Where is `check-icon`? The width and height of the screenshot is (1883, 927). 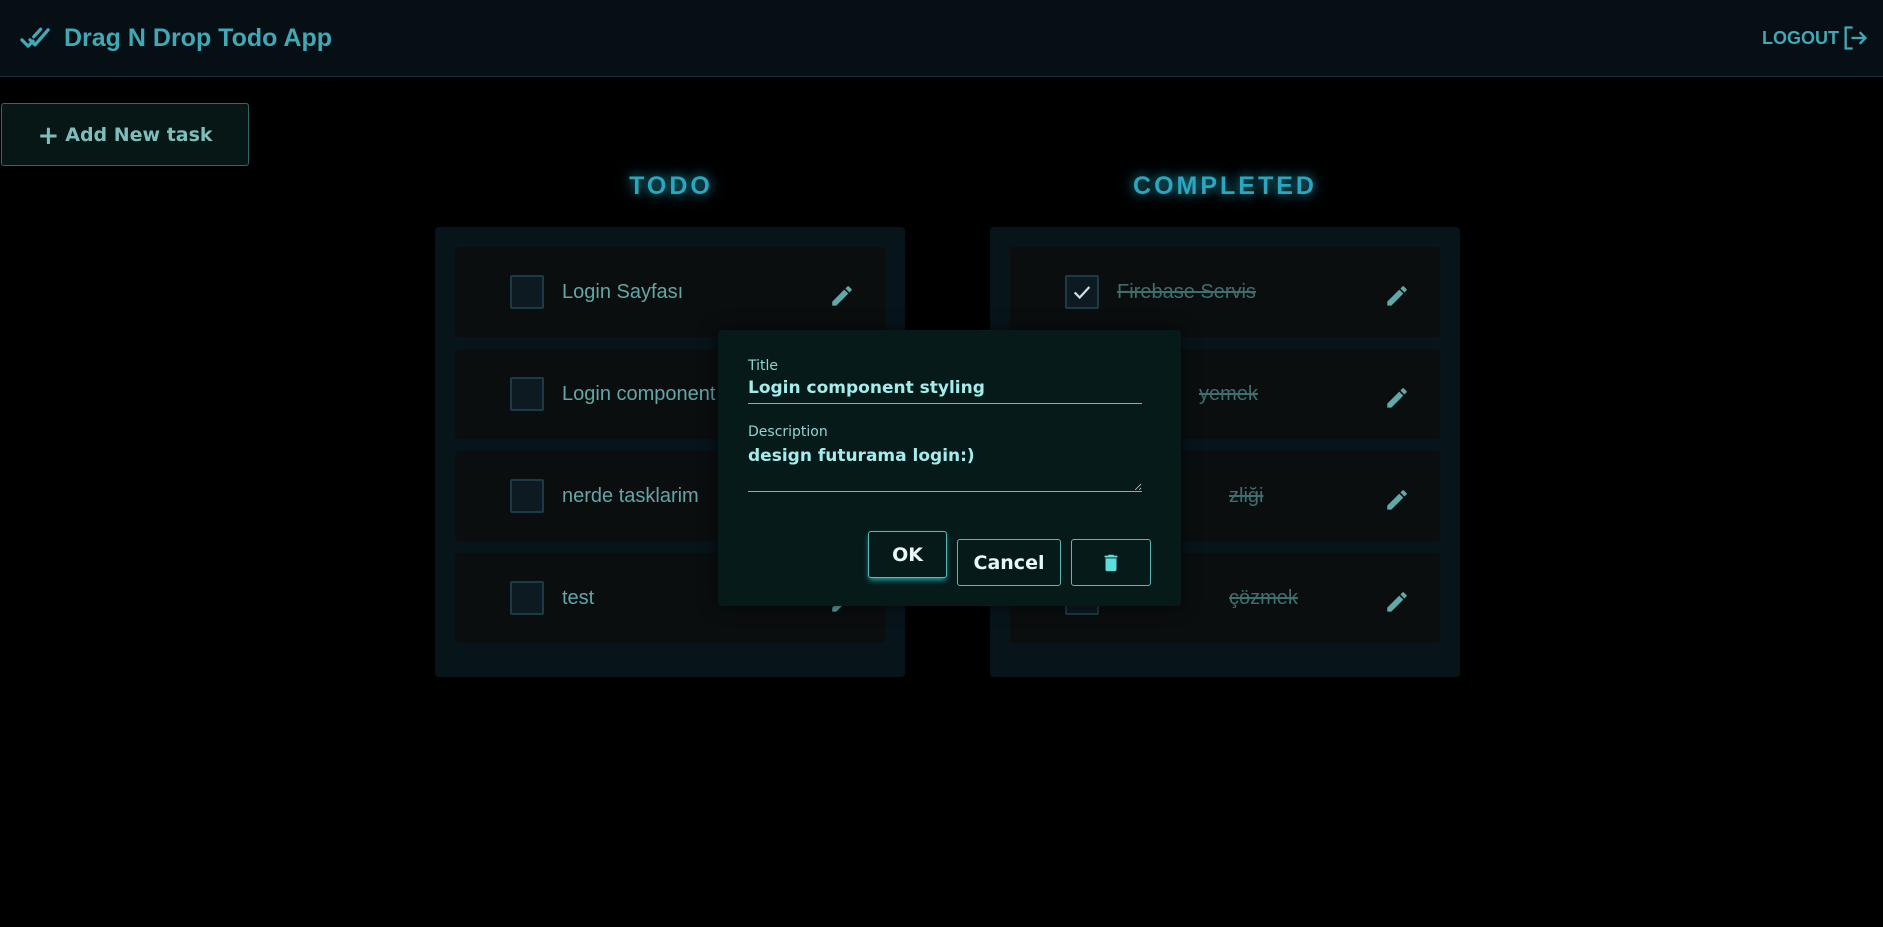 check-icon is located at coordinates (1082, 293).